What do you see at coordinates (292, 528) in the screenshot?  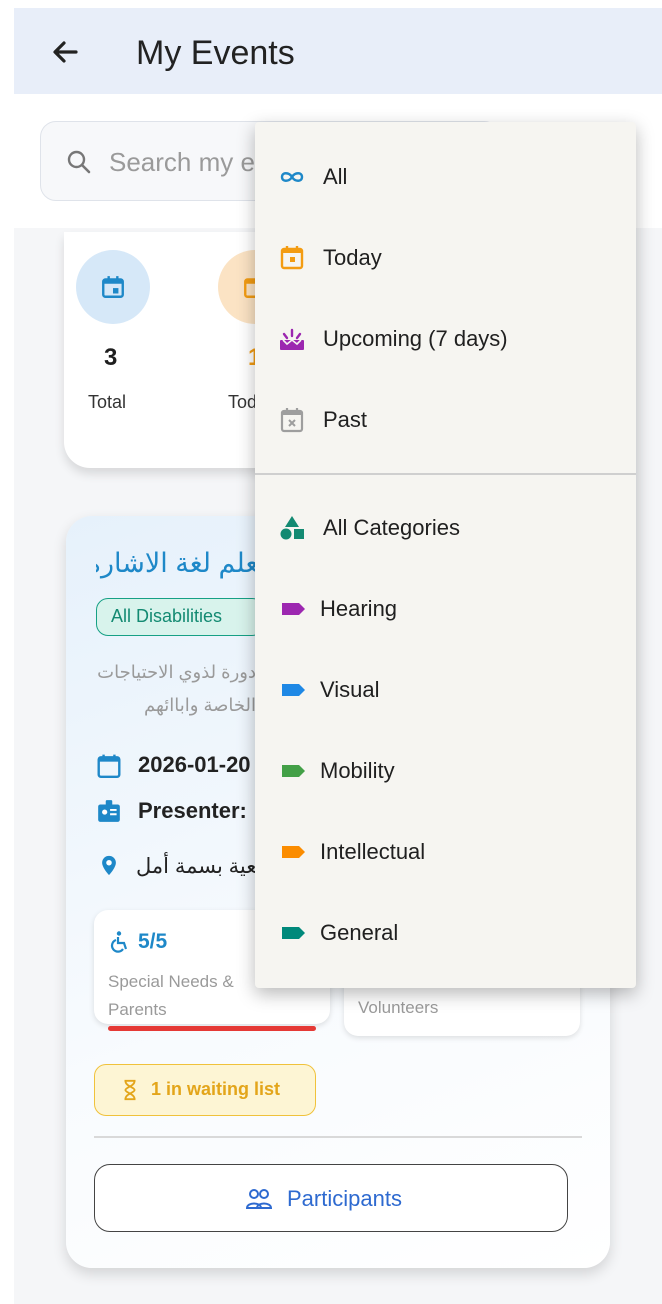 I see `shapes-icon` at bounding box center [292, 528].